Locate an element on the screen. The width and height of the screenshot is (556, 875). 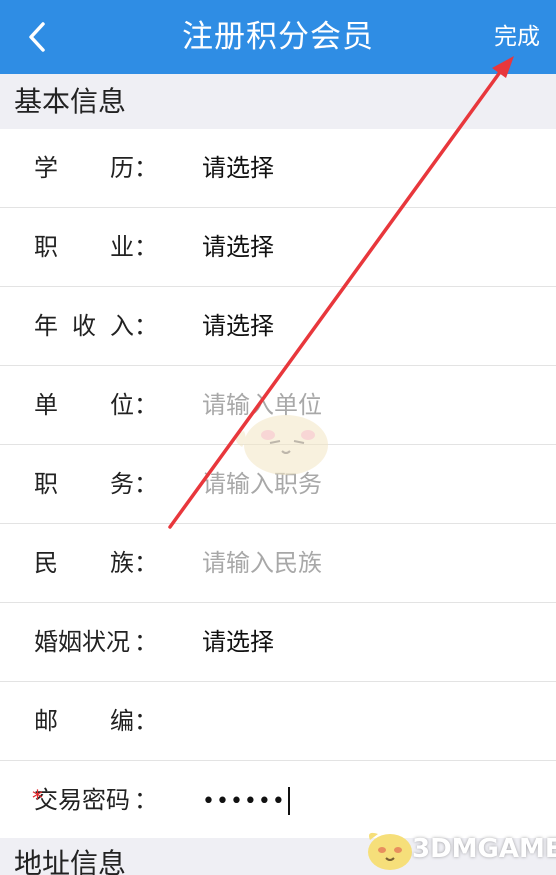
label-char: 学 is located at coordinates (46, 168).